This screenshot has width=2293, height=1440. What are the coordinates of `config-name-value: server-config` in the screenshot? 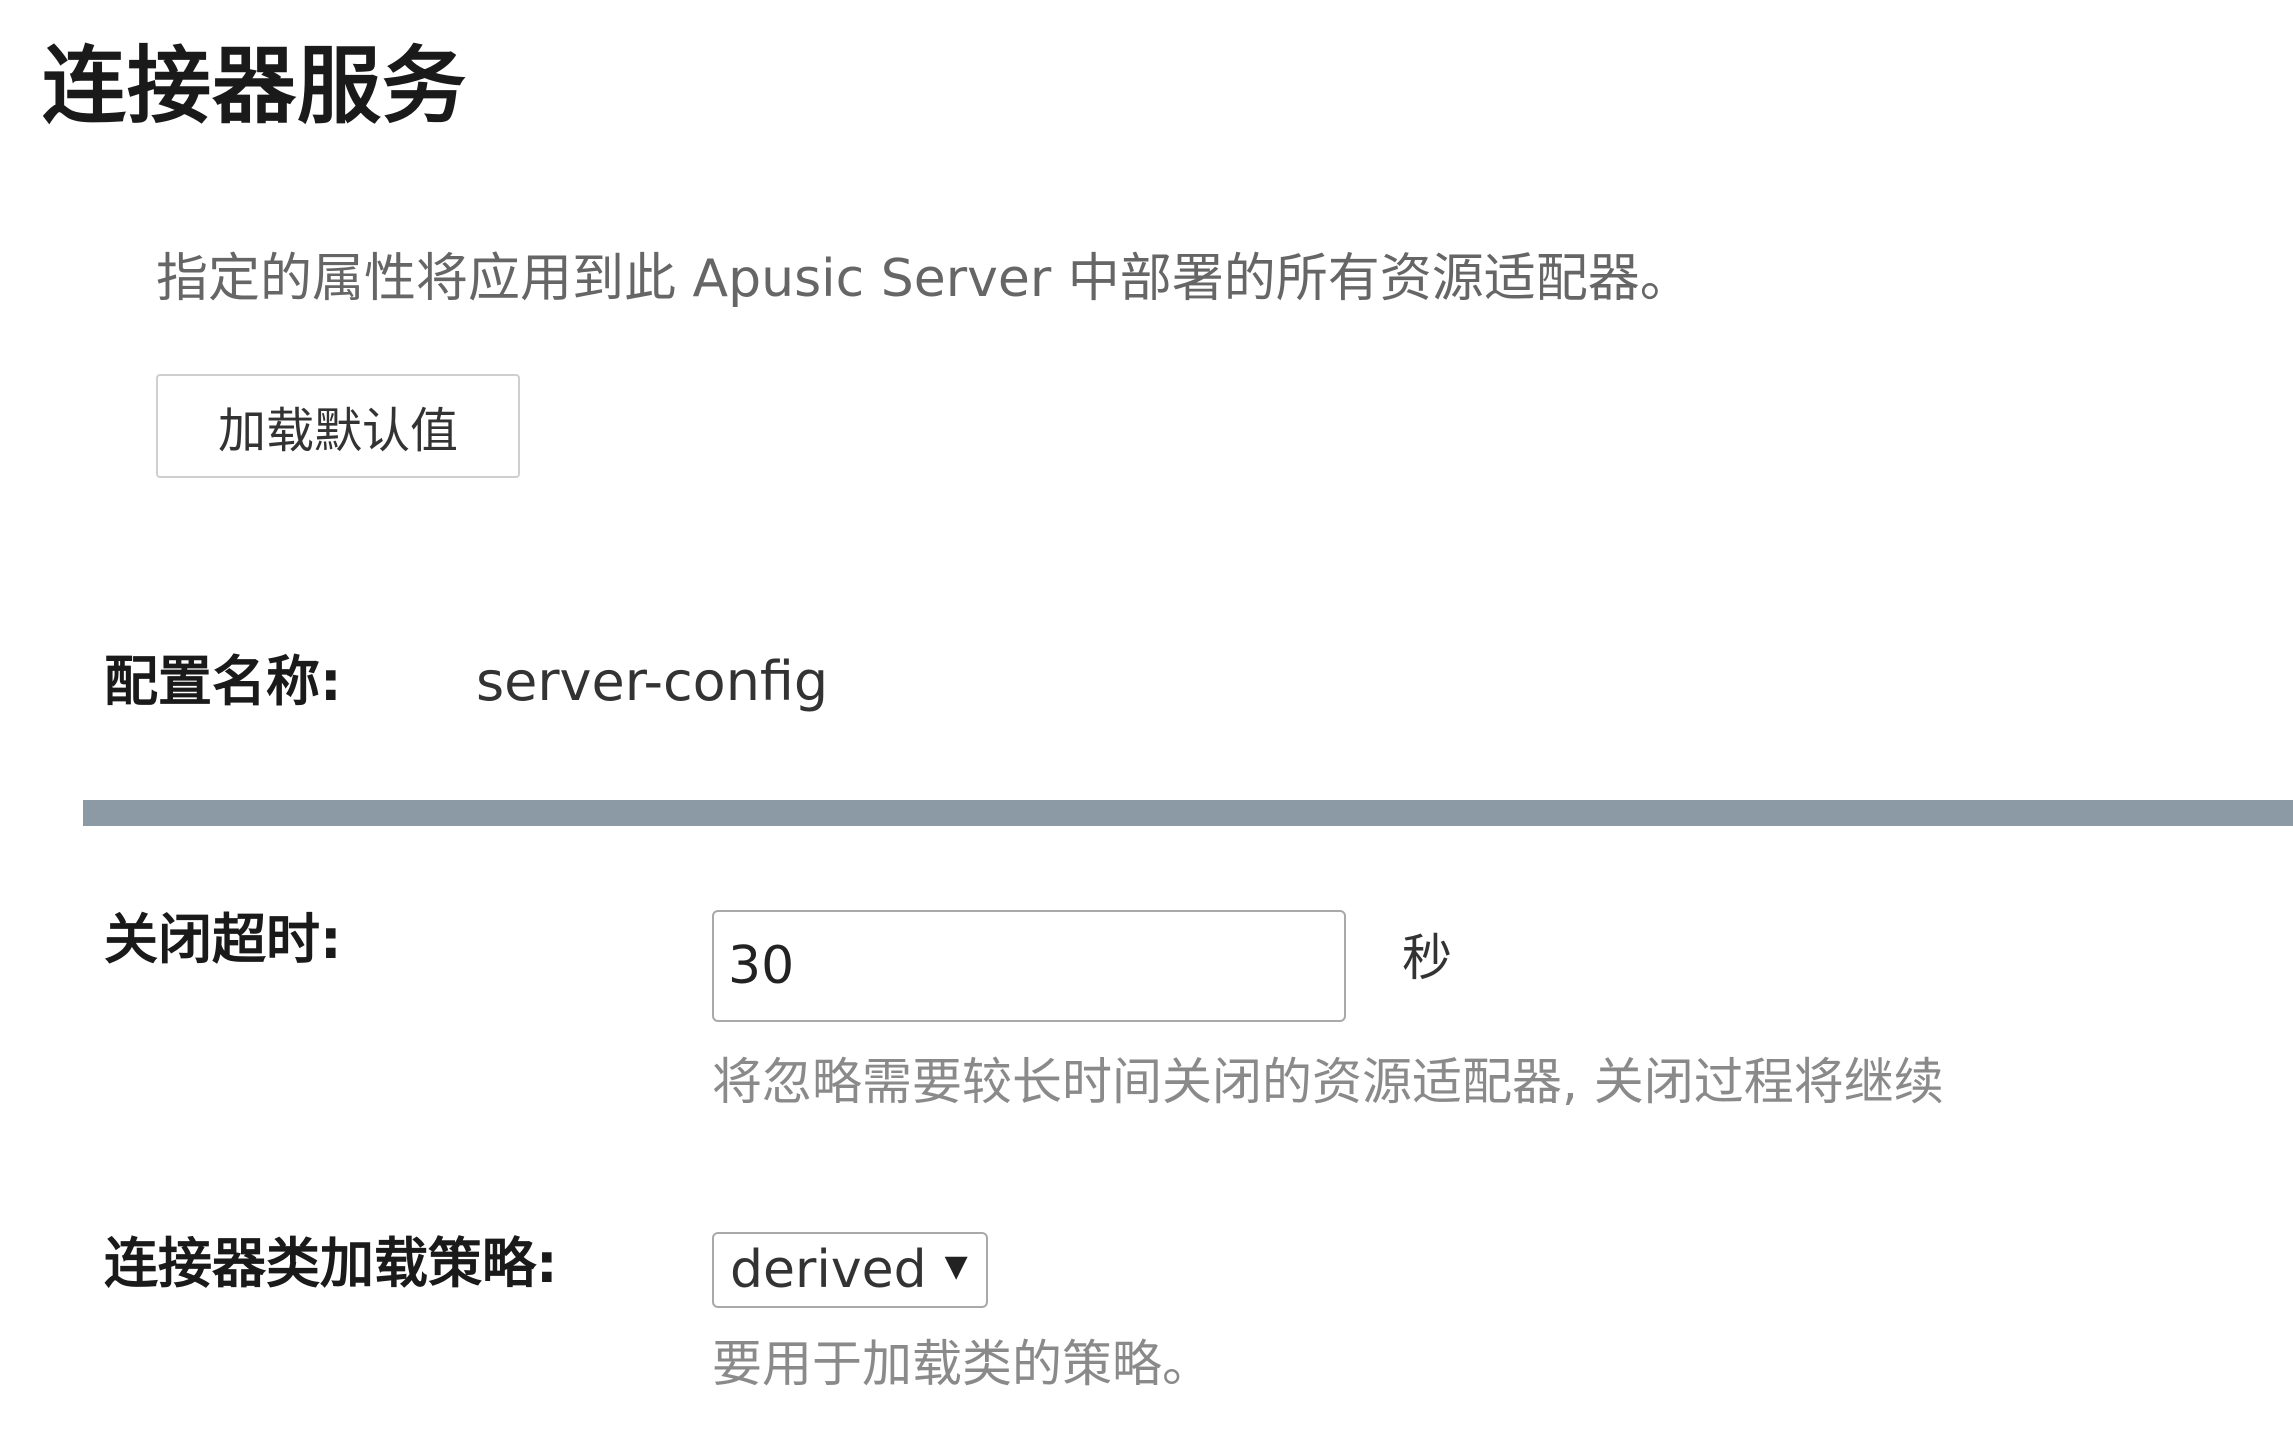 It's located at (652, 681).